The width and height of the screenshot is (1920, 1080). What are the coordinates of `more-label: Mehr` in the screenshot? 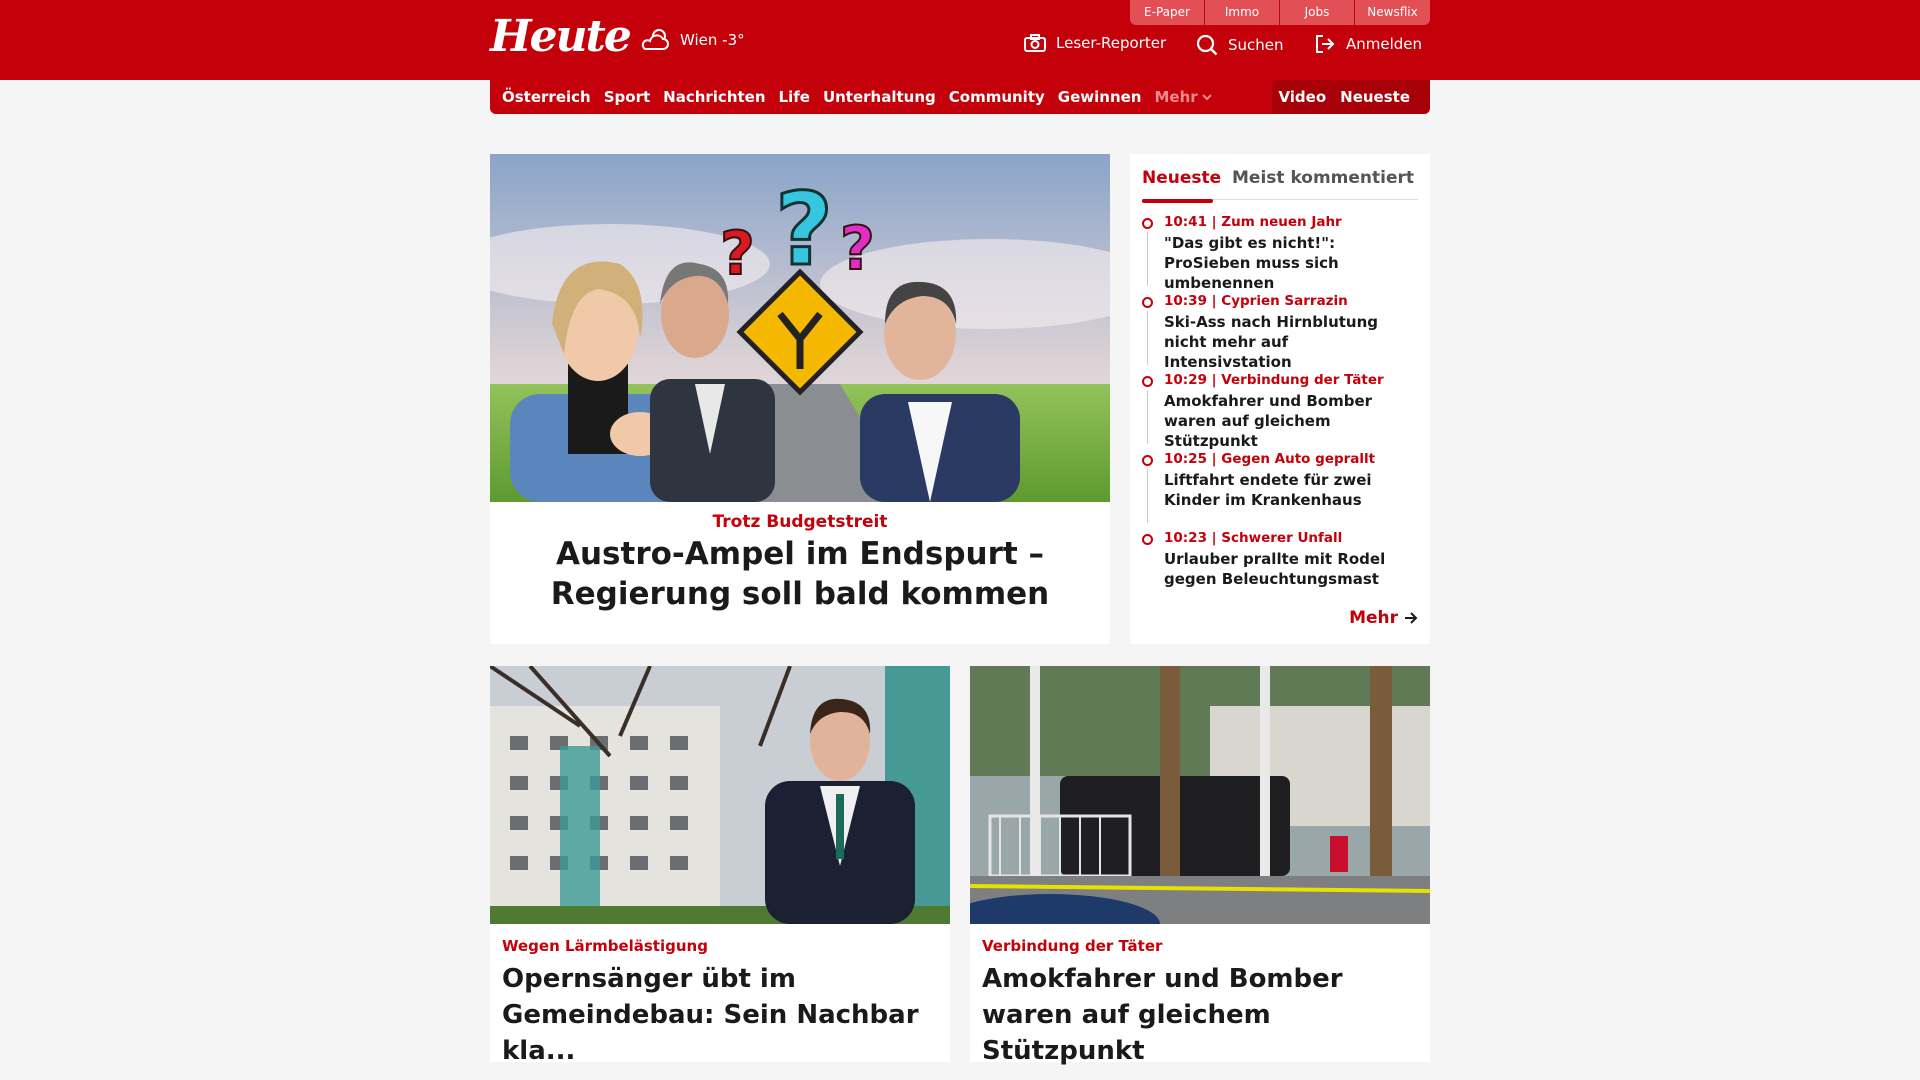 It's located at (1373, 618).